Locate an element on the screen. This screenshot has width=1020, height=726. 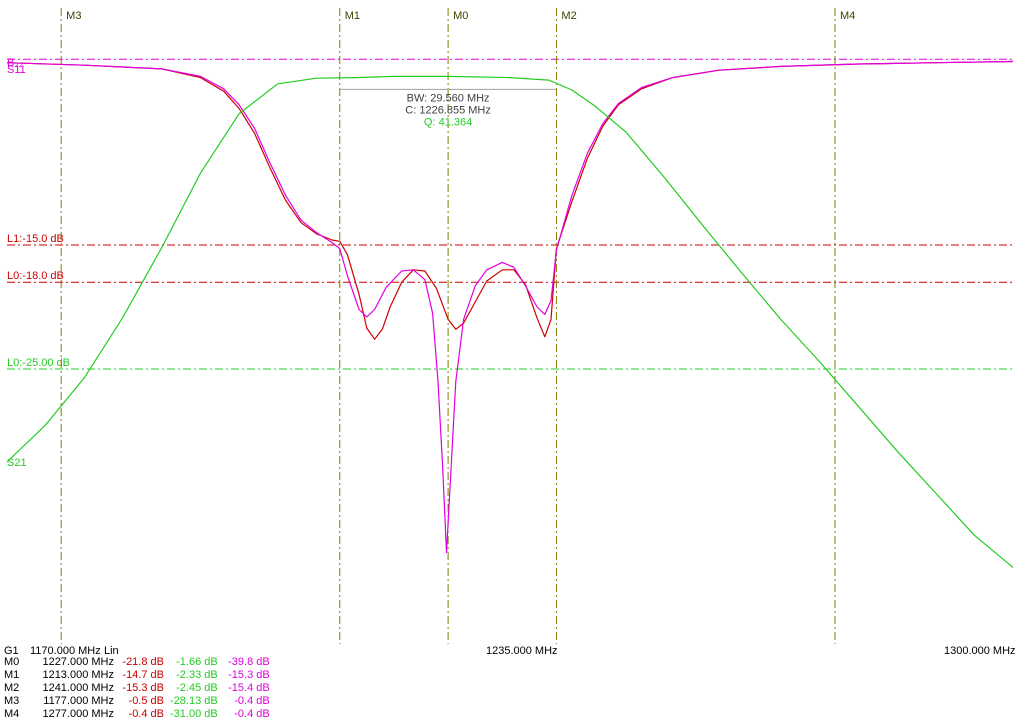
marker-name: M1 is located at coordinates (12, 675).